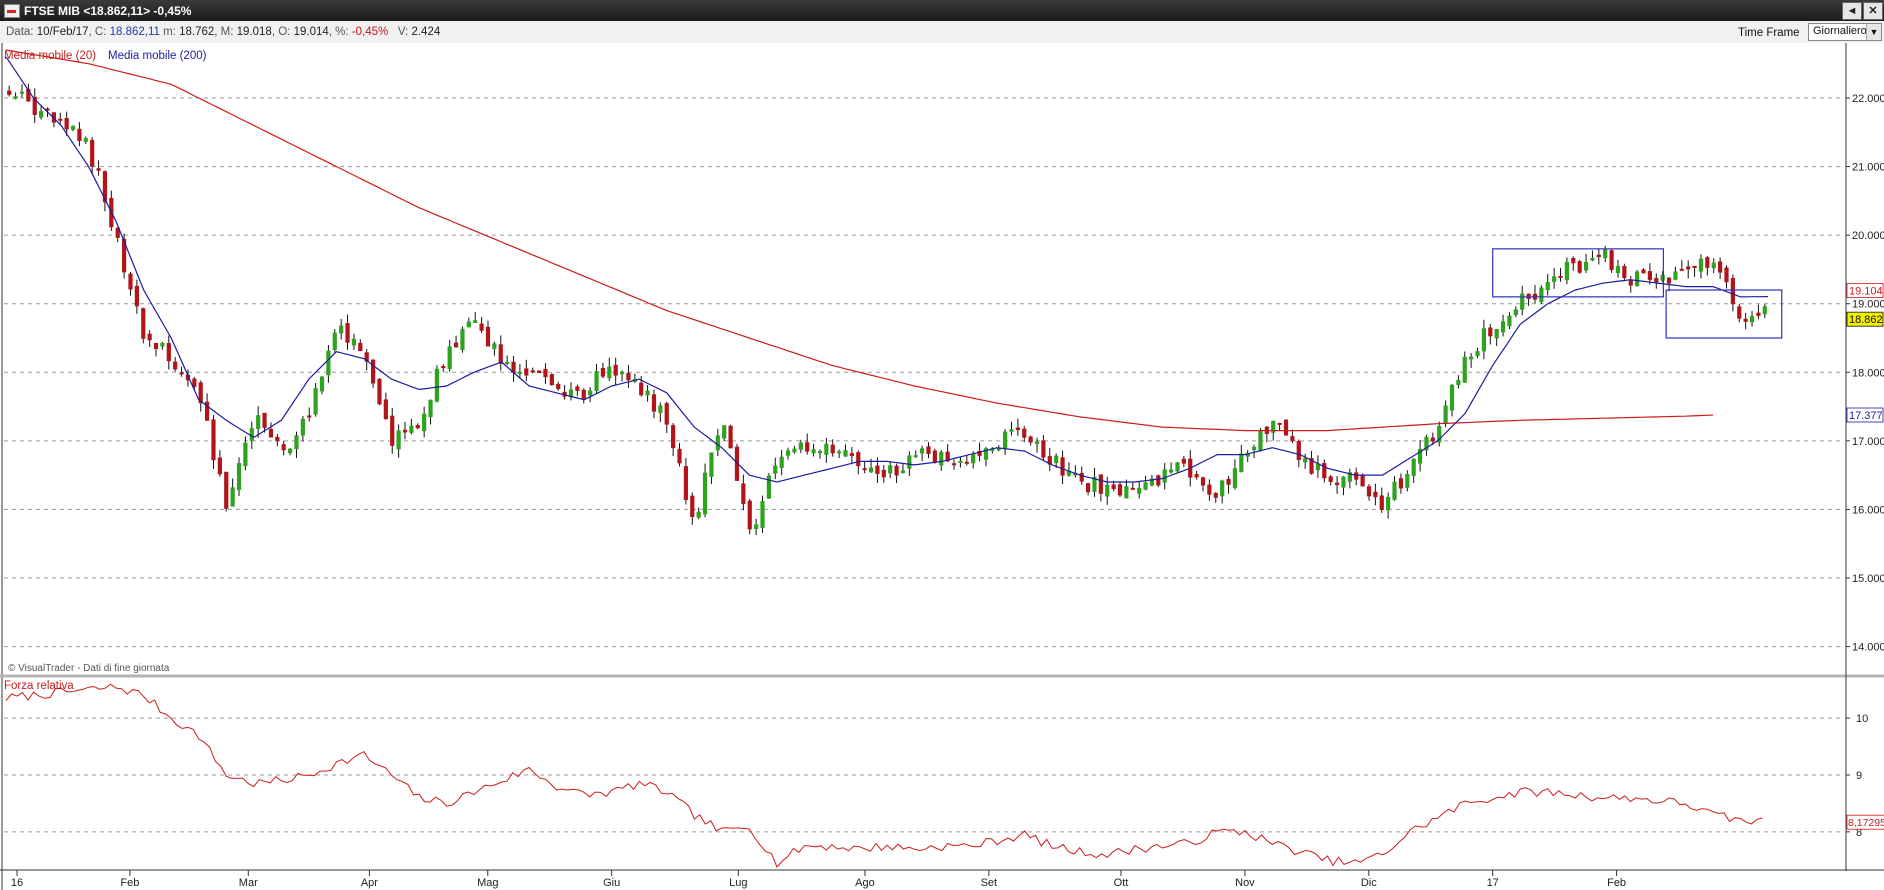  I want to click on x-tick-label: Lug, so click(738, 883).